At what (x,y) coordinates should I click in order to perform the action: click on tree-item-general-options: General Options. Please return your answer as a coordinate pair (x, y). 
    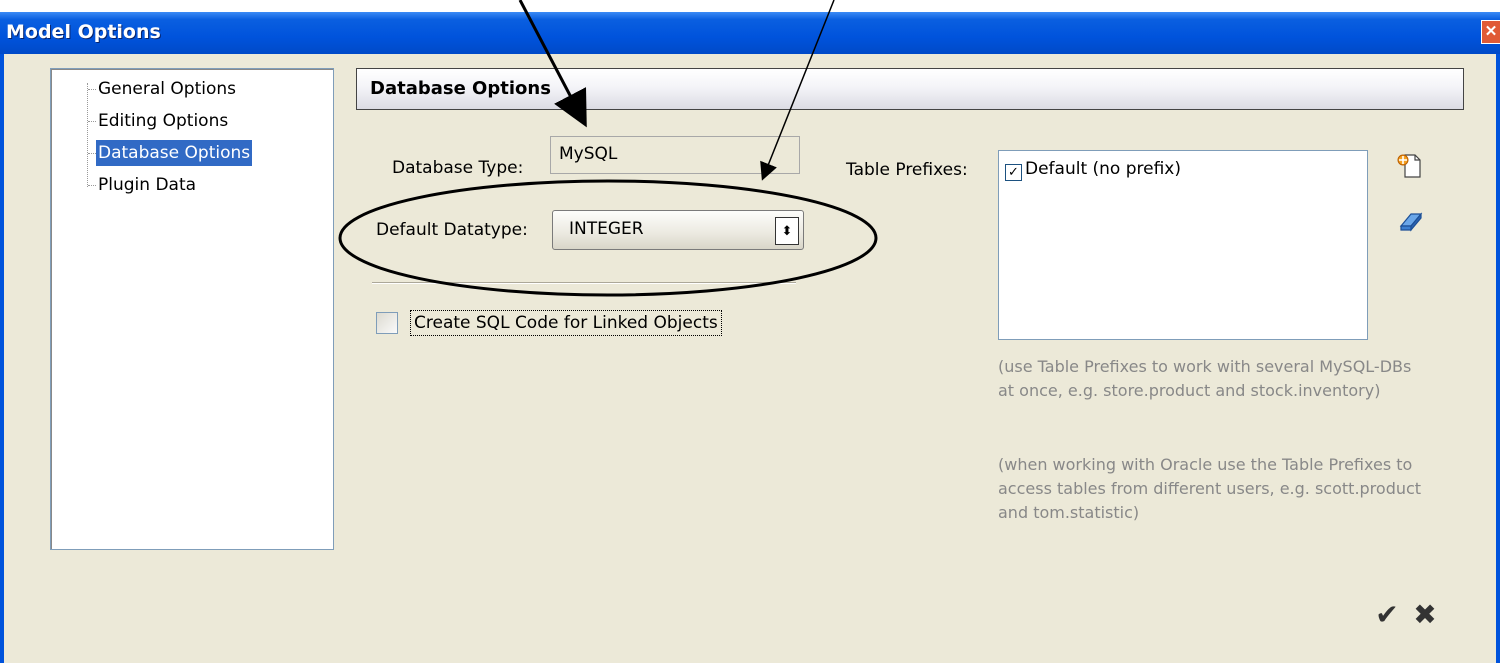
    Looking at the image, I should click on (167, 89).